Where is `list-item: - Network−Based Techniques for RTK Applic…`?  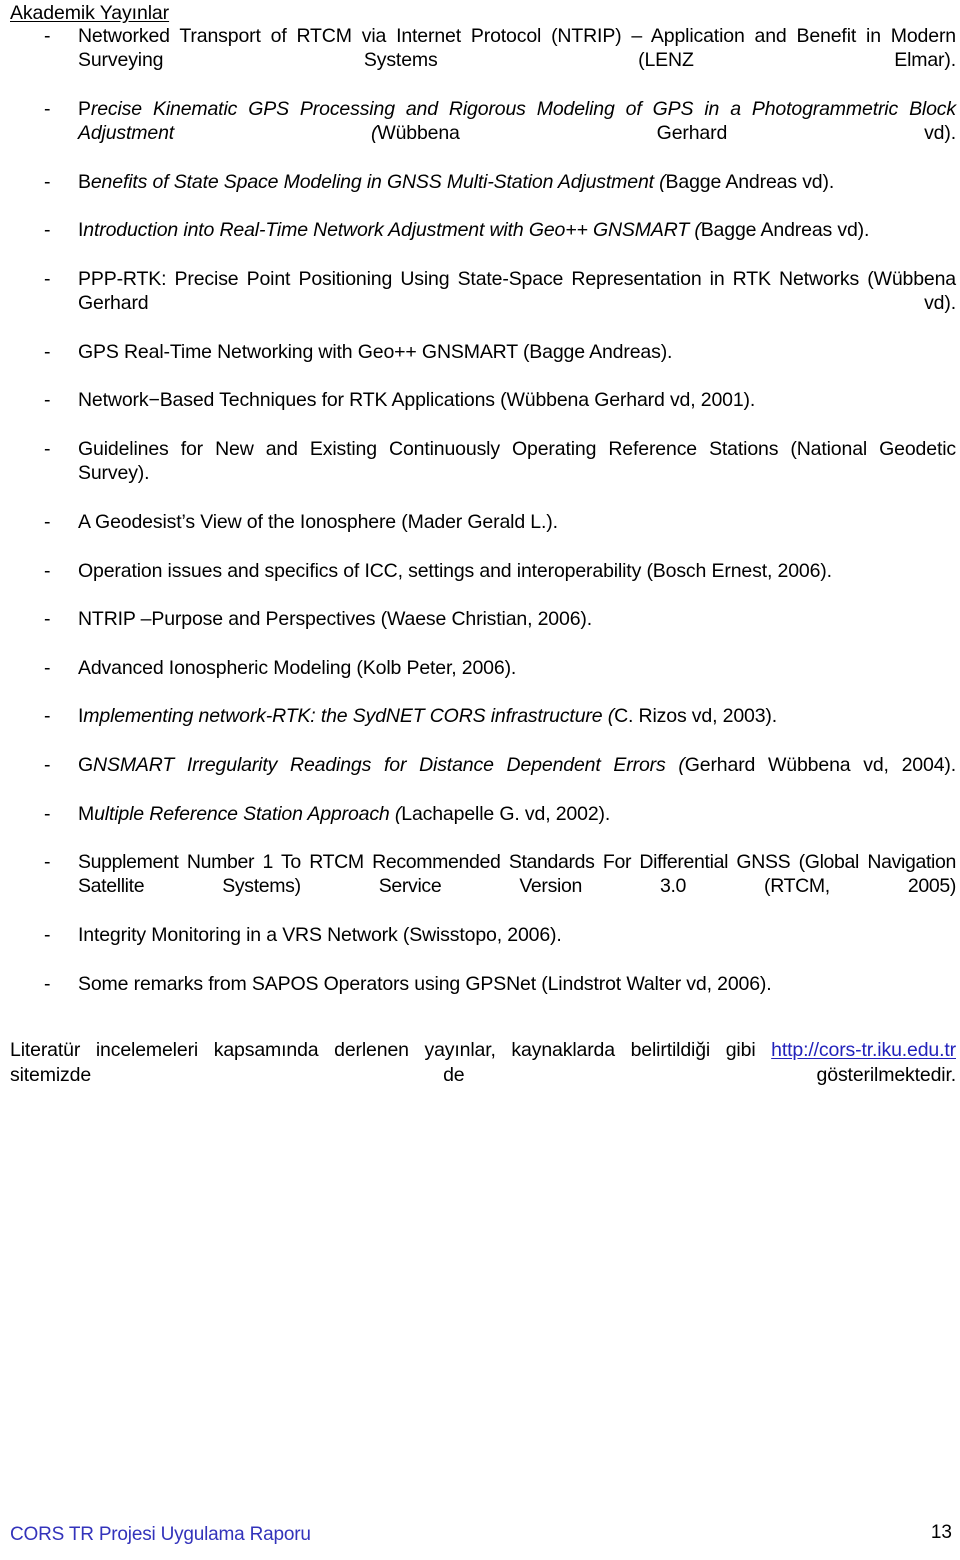 list-item: - Network−Based Techniques for RTK Applic… is located at coordinates (483, 412).